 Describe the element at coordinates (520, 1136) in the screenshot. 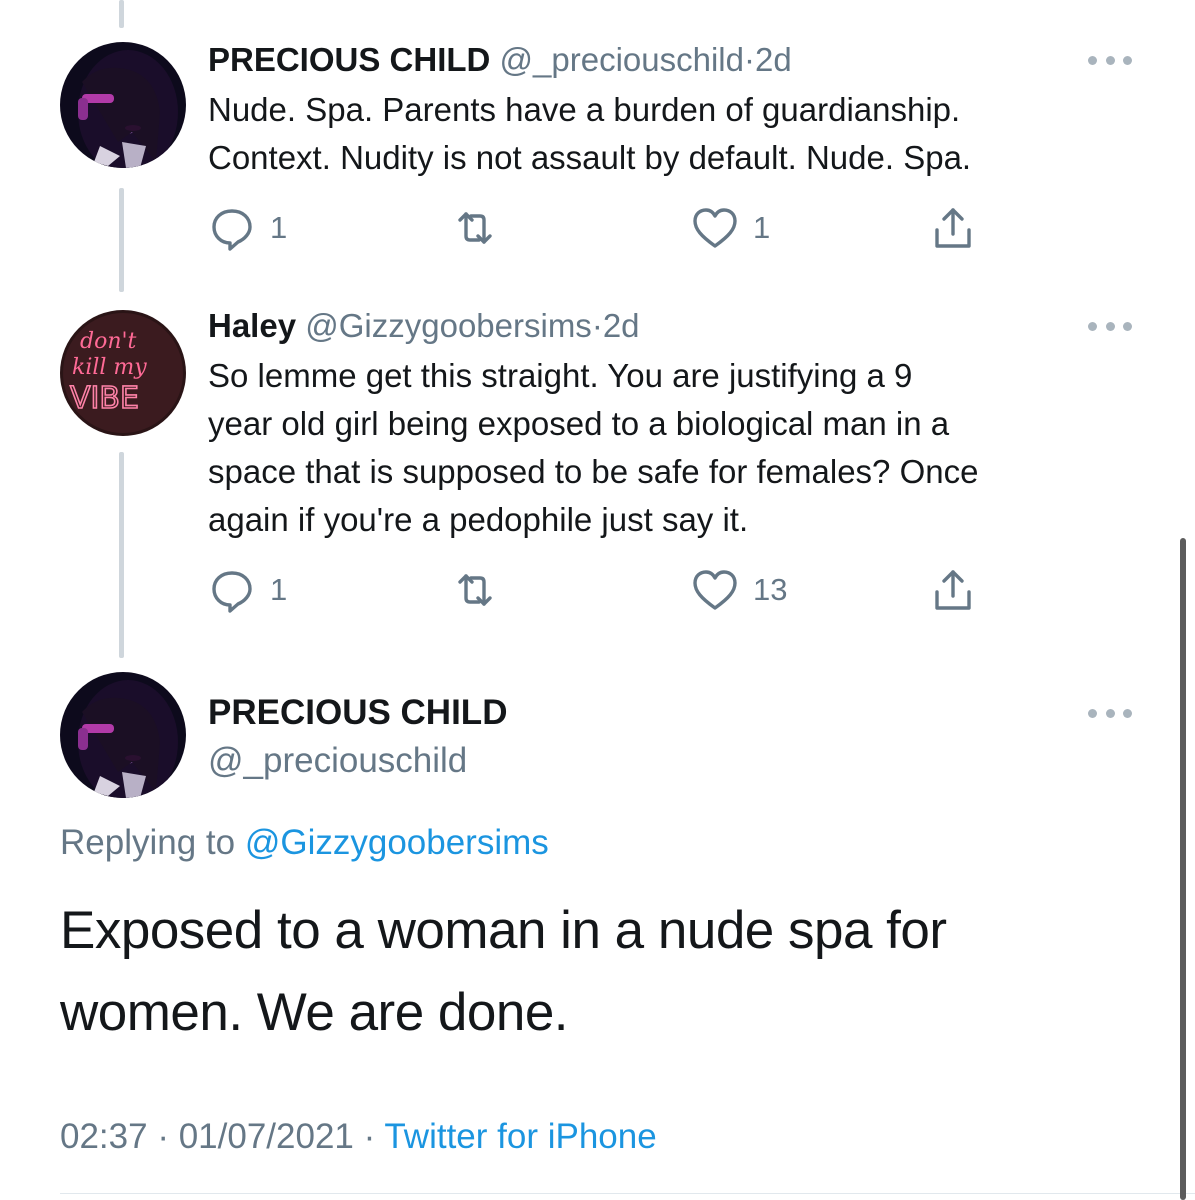

I see `tweet-source-link: Twitter for iPhone` at that location.